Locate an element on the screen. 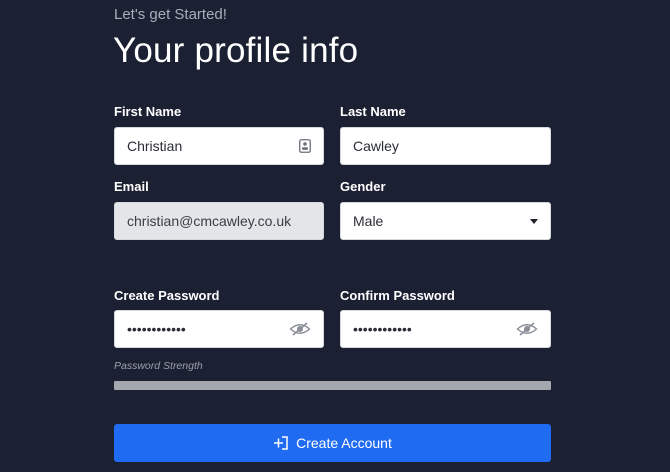 This screenshot has height=472, width=670. create-account-button: Create Account is located at coordinates (332, 443).